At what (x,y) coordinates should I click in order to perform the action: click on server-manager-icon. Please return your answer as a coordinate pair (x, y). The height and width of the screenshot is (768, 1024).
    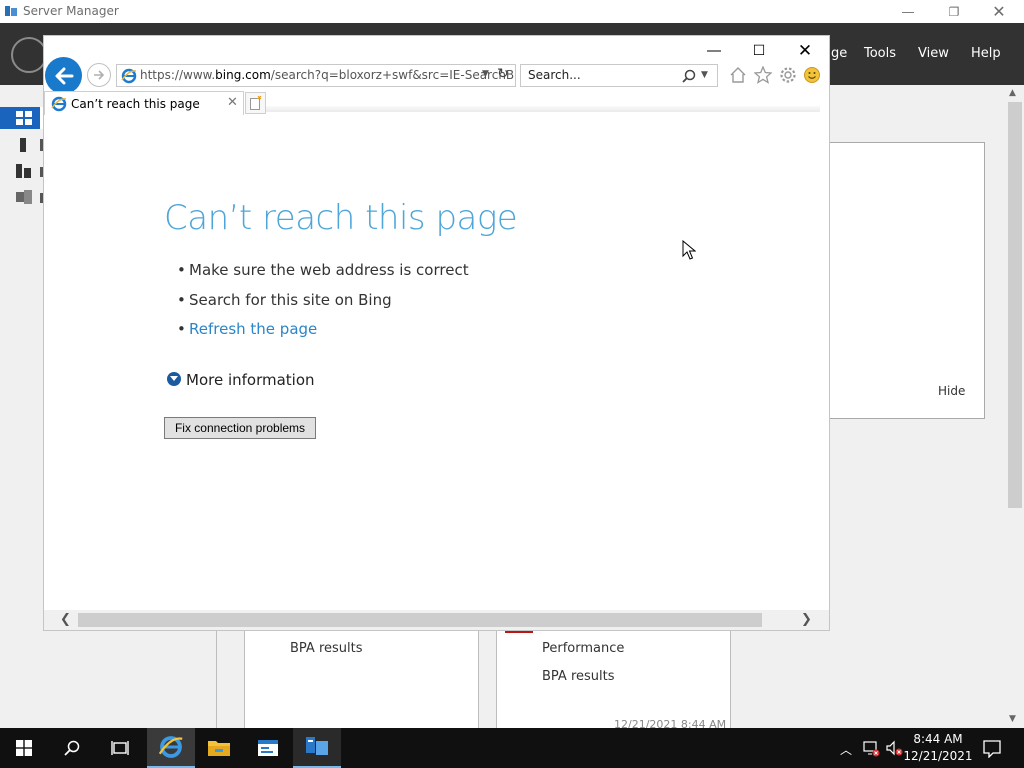
    Looking at the image, I should click on (317, 746).